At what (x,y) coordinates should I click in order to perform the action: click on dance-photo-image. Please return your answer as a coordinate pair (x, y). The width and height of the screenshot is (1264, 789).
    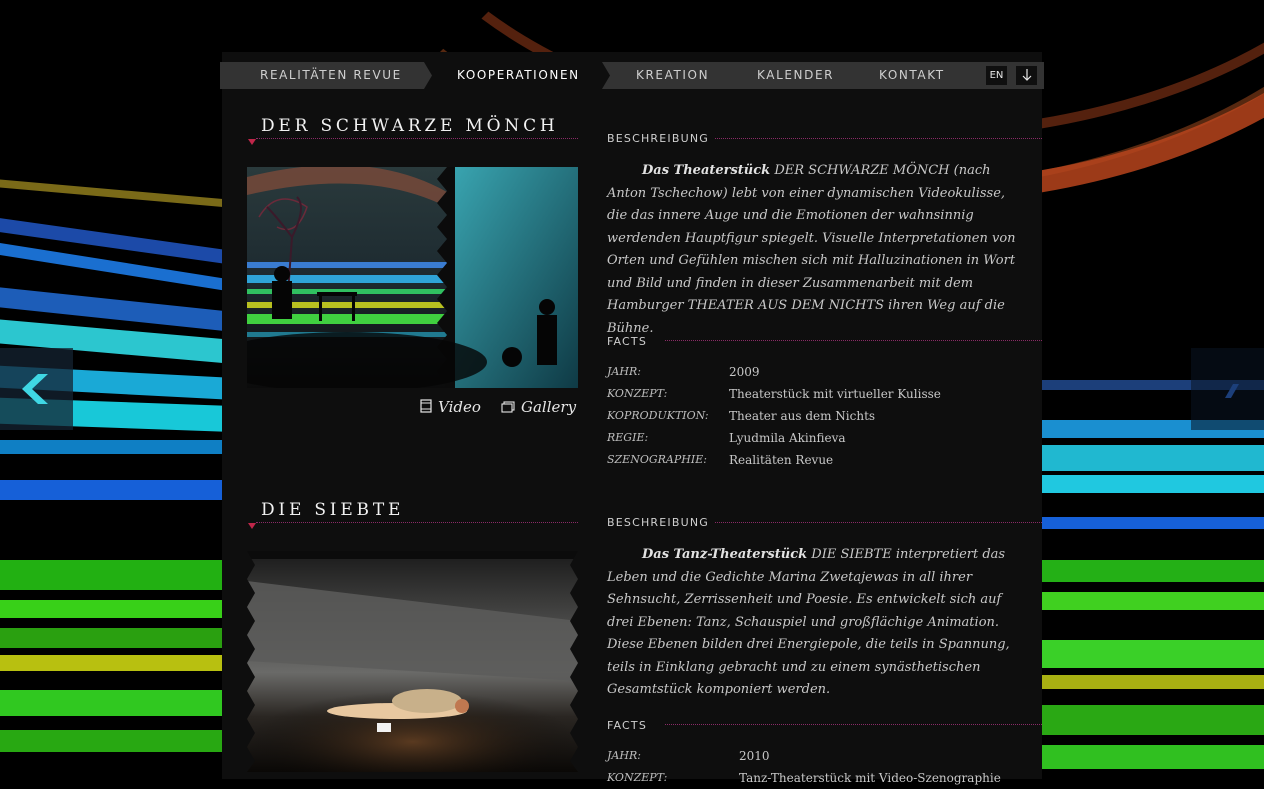
    Looking at the image, I should click on (412, 661).